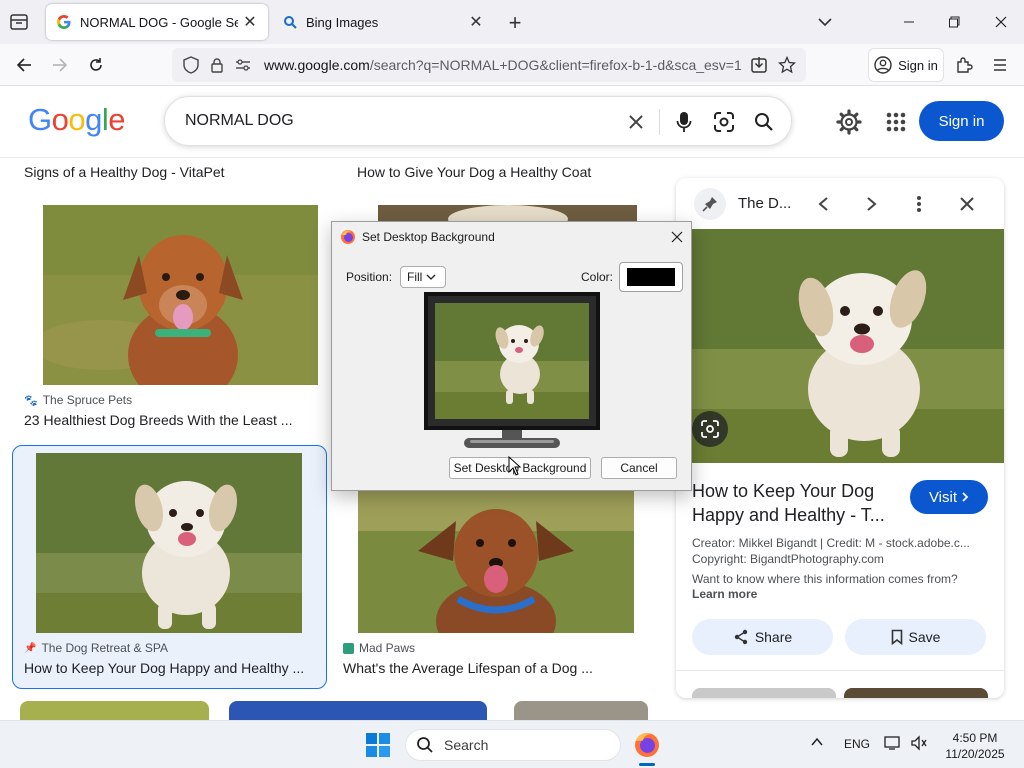  Describe the element at coordinates (415, 277) in the screenshot. I see `position-value: Fill` at that location.